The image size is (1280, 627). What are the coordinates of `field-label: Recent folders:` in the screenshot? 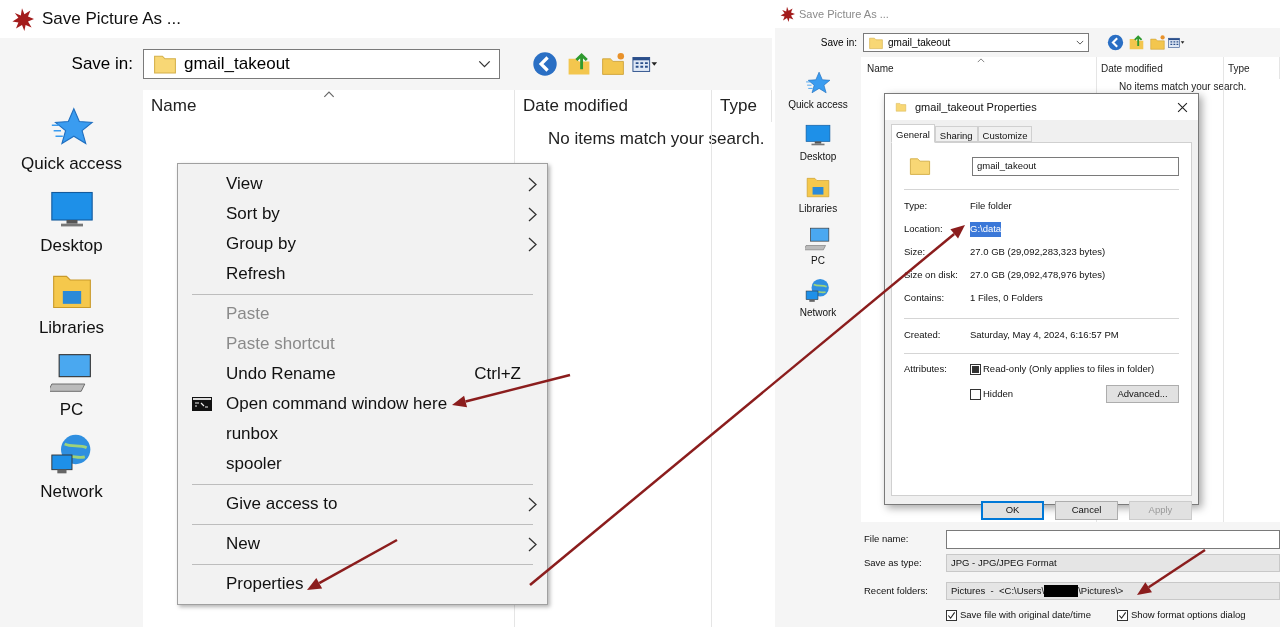 It's located at (896, 590).